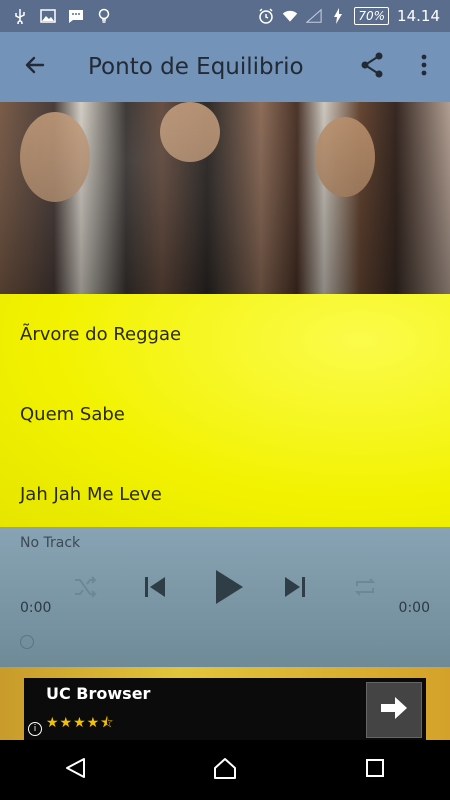 This screenshot has height=800, width=450. I want to click on nav-recents-button, so click(375, 770).